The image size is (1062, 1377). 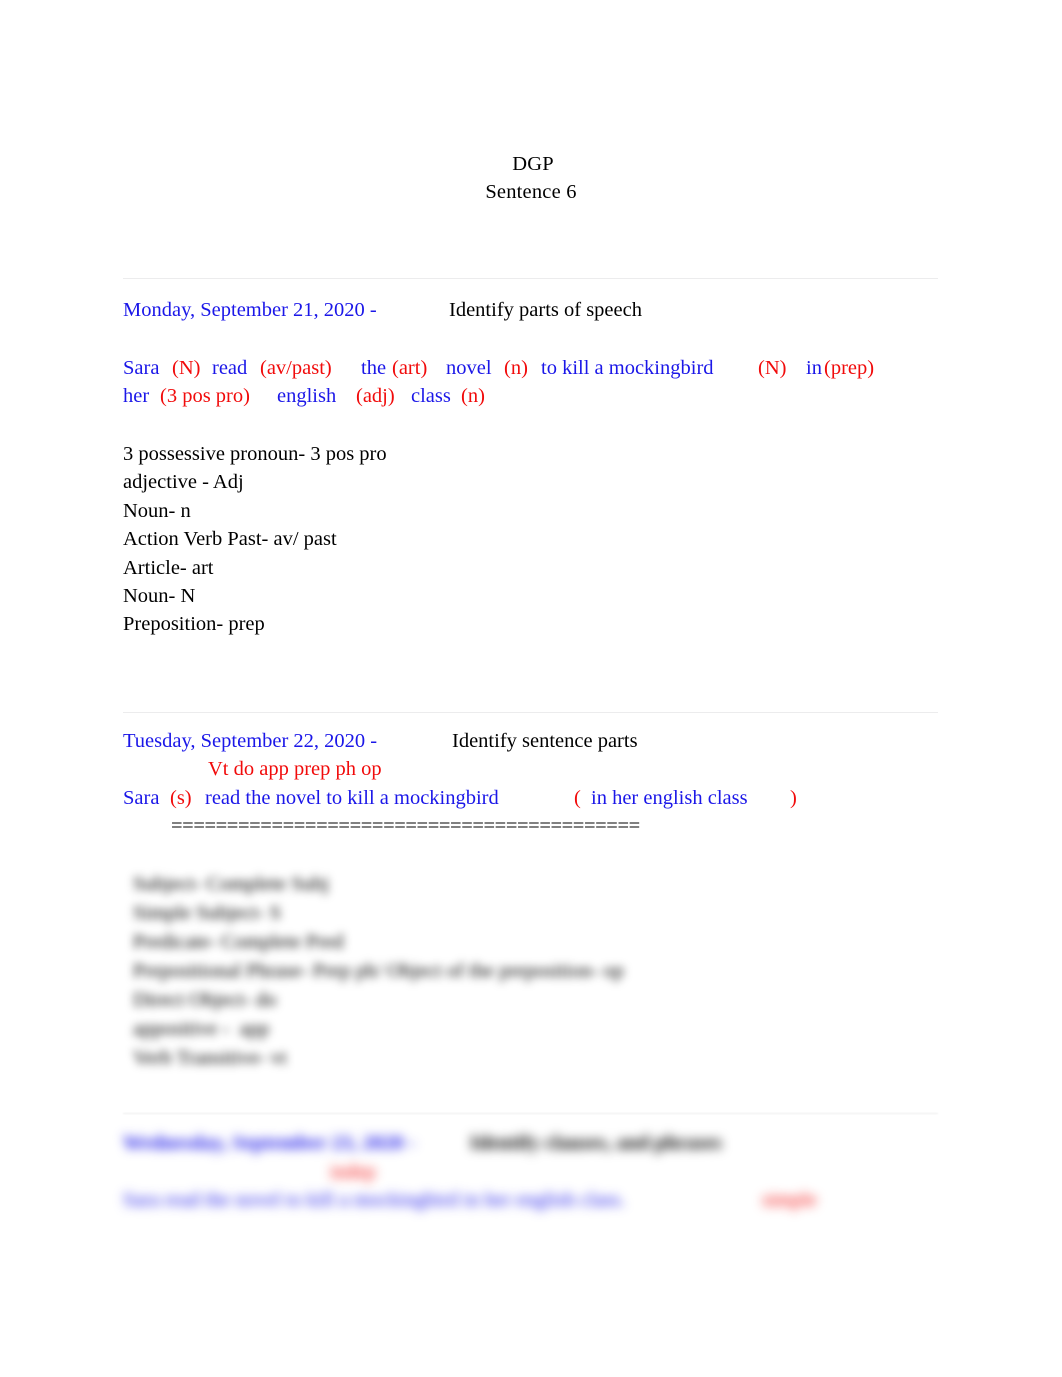 What do you see at coordinates (186, 368) in the screenshot?
I see `monday-tag-sara: (N)` at bounding box center [186, 368].